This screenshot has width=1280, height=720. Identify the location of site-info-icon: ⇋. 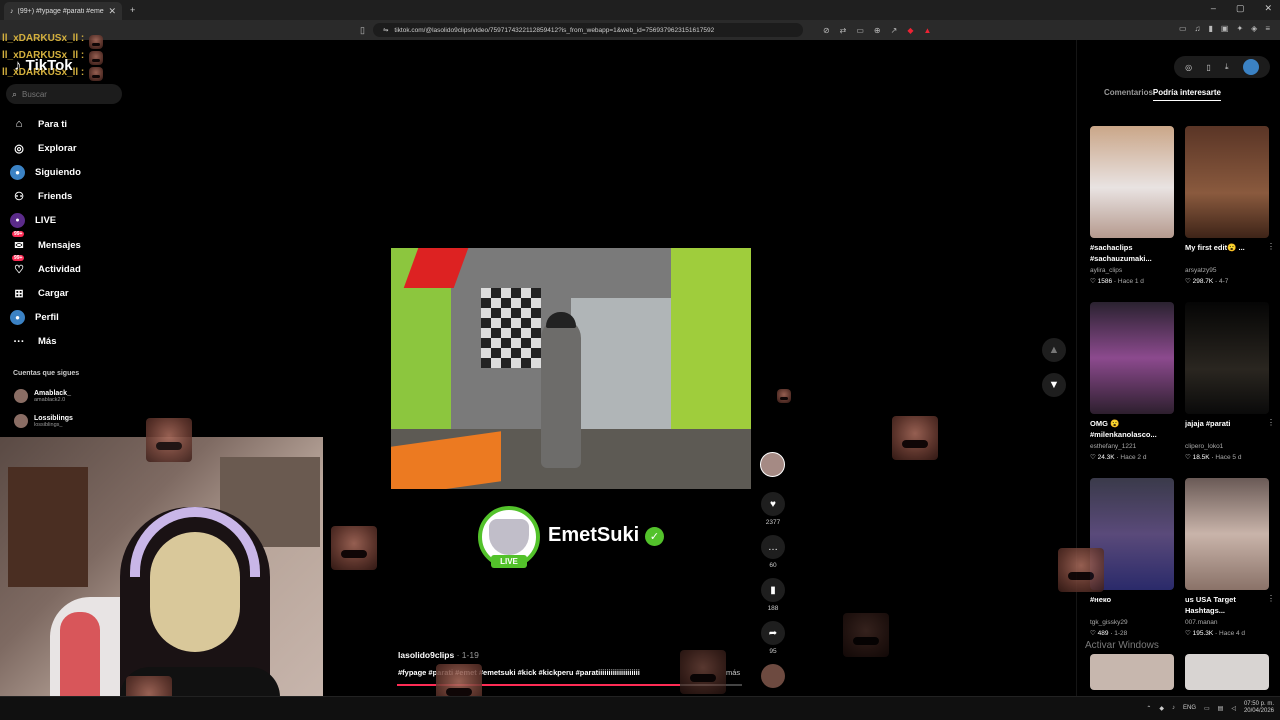
(385, 30).